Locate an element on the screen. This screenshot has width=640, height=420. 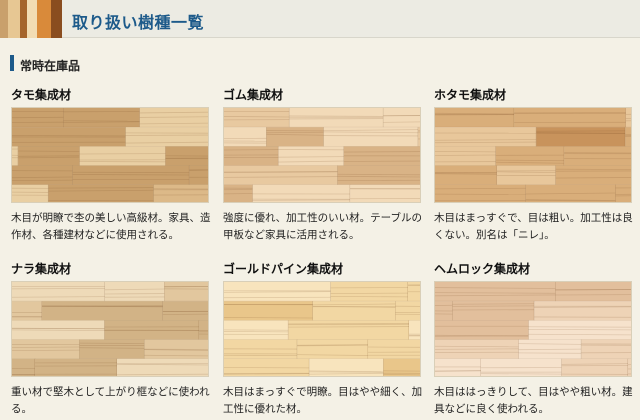
wood-strip-logo is located at coordinates (31, 19).